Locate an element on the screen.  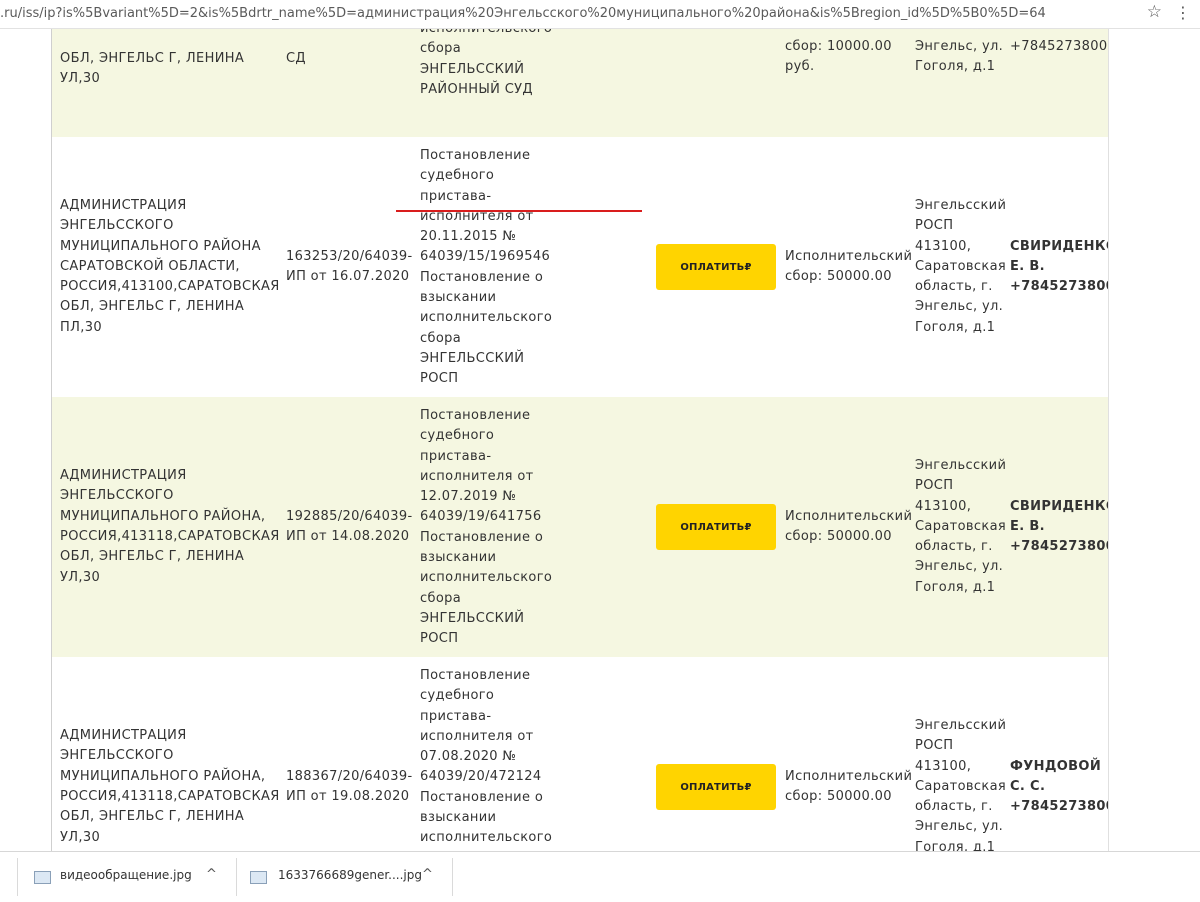
download-item-1: 1633766689gener....jpg ^ is located at coordinates (344, 877).